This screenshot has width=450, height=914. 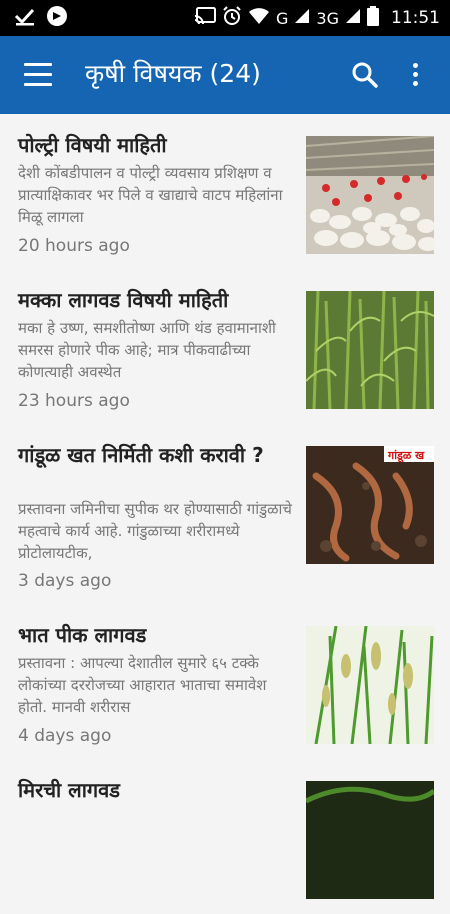 What do you see at coordinates (74, 401) in the screenshot?
I see `article-time: 23 hours ago` at bounding box center [74, 401].